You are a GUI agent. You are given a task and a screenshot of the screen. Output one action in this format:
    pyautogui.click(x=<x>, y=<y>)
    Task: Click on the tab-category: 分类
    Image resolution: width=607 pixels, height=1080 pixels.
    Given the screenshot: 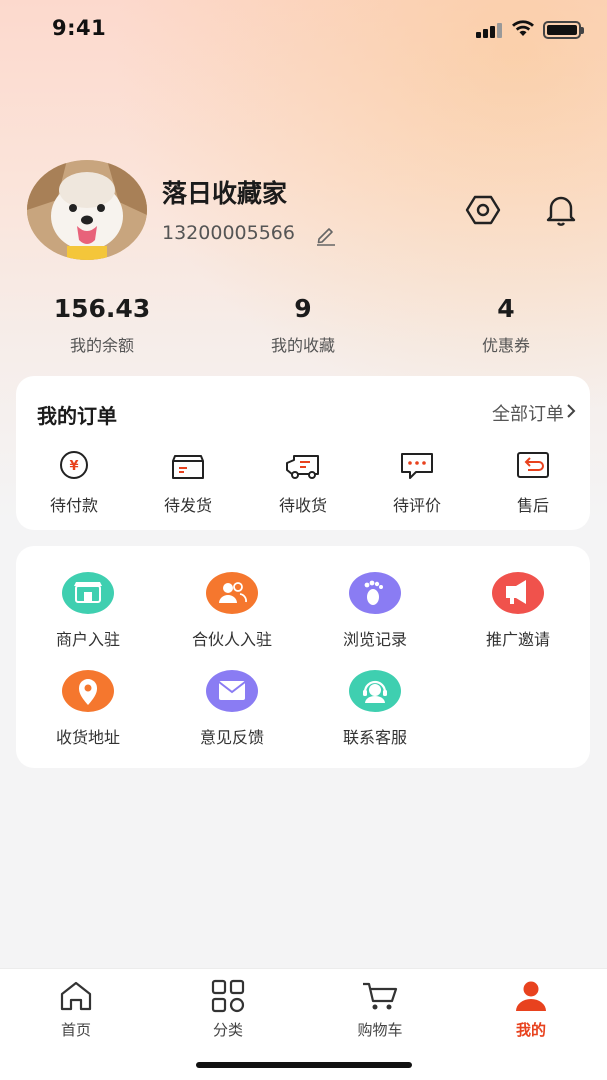 What is the action you would take?
    pyautogui.click(x=228, y=1009)
    